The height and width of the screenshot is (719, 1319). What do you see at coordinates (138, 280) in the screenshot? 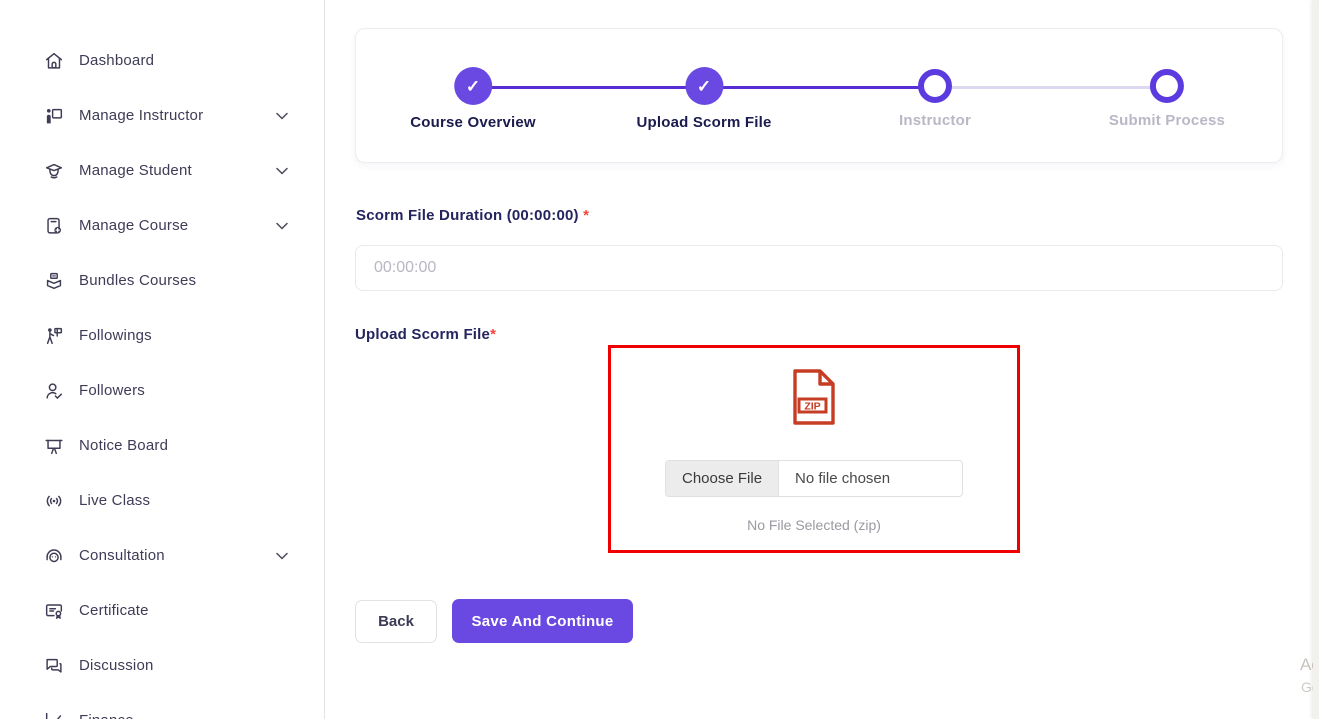
I see `sidebar-item-label: Bundles Courses` at bounding box center [138, 280].